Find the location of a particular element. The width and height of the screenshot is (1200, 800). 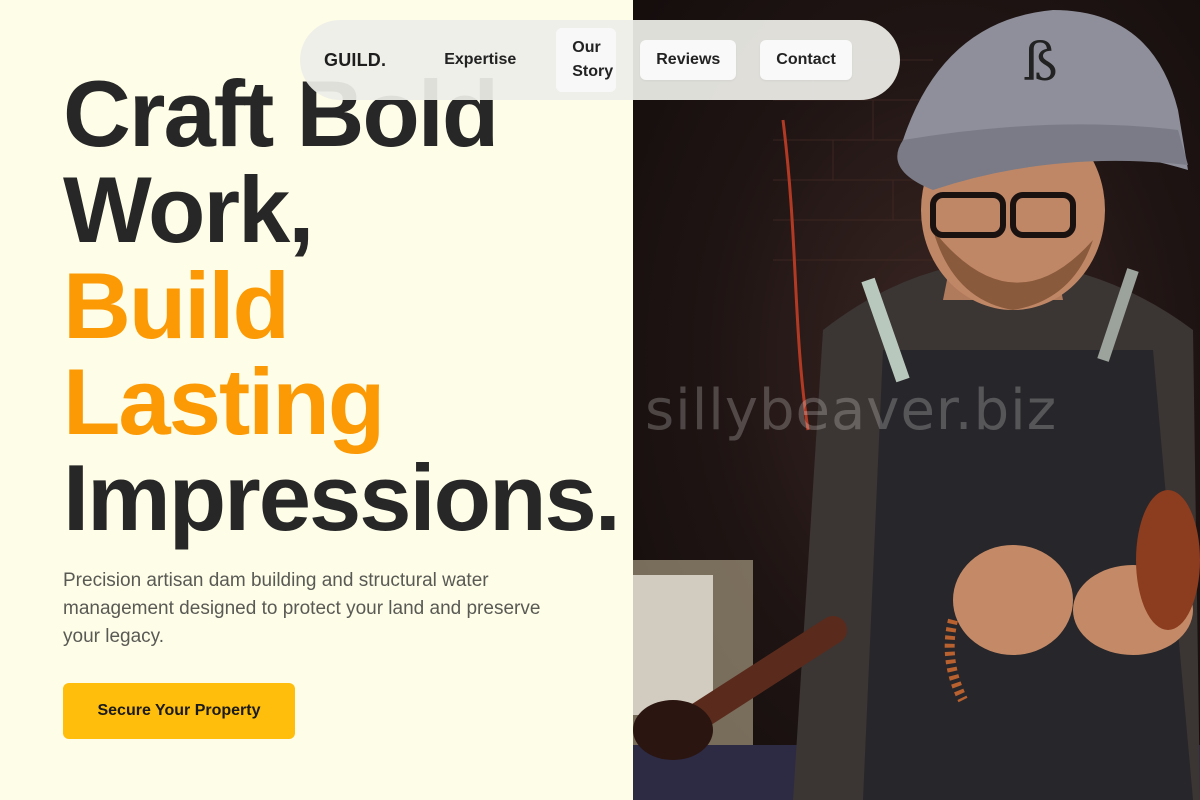

logo: GUILD. is located at coordinates (355, 60).